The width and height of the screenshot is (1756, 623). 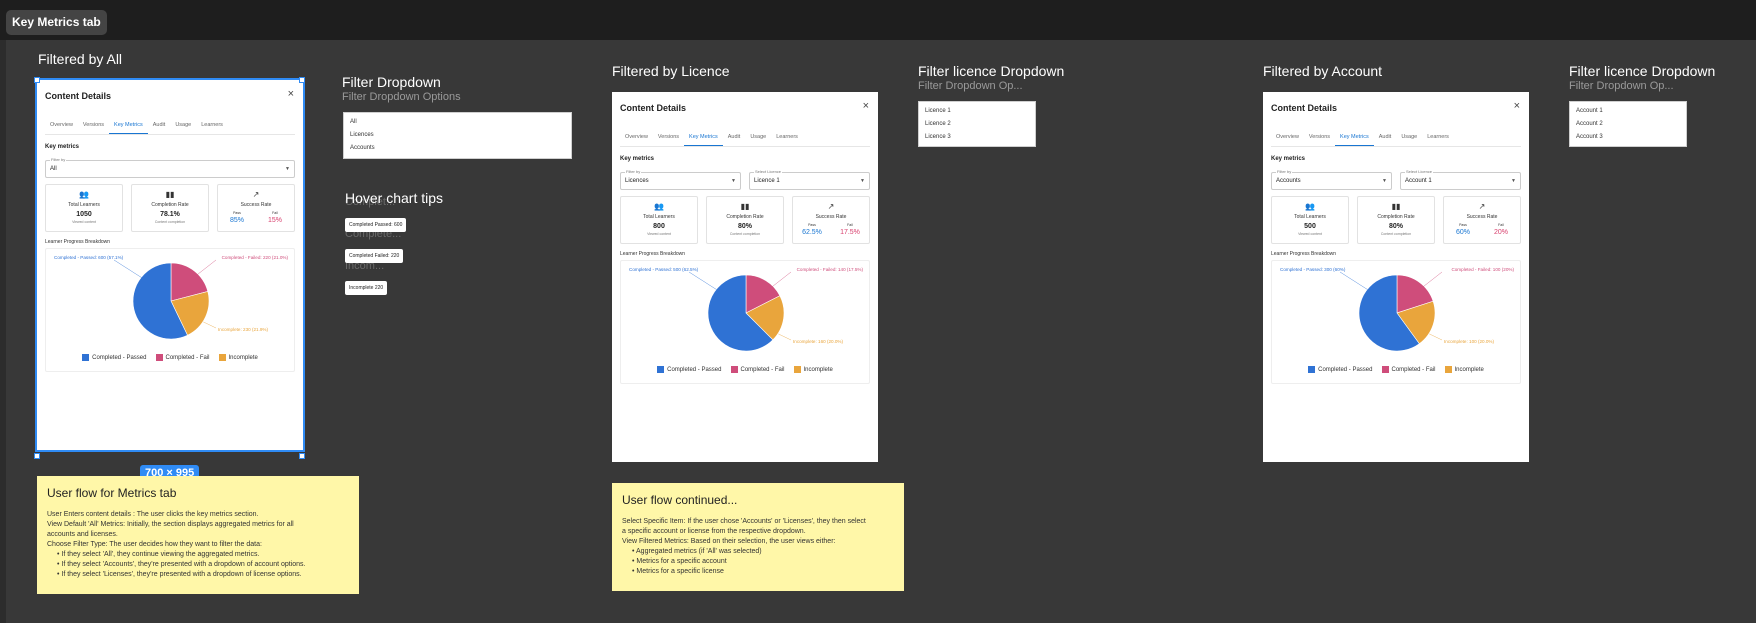 What do you see at coordinates (1460, 179) in the screenshot?
I see `item-select: Select Licence Account 1 ▼` at bounding box center [1460, 179].